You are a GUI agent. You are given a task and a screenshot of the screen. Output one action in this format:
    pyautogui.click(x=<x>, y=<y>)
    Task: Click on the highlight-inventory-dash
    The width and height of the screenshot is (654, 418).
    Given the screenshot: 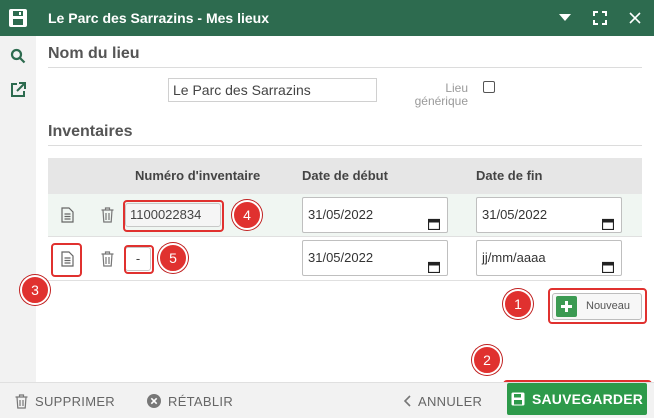 What is the action you would take?
    pyautogui.click(x=139, y=259)
    